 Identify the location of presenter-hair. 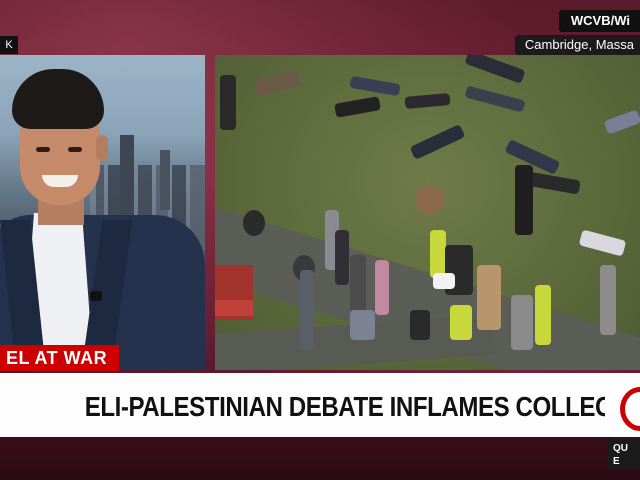
(58, 99).